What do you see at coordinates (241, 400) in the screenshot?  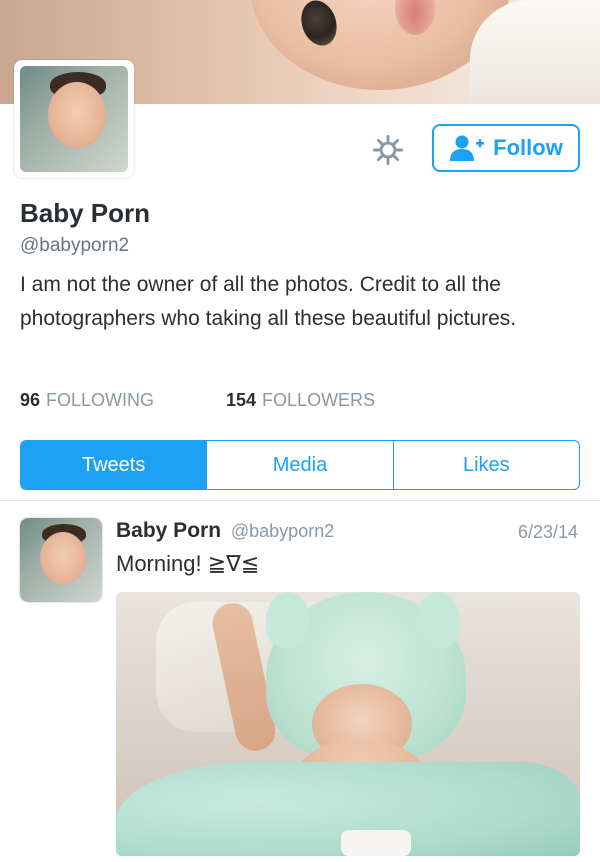 I see `followers-count: 154` at bounding box center [241, 400].